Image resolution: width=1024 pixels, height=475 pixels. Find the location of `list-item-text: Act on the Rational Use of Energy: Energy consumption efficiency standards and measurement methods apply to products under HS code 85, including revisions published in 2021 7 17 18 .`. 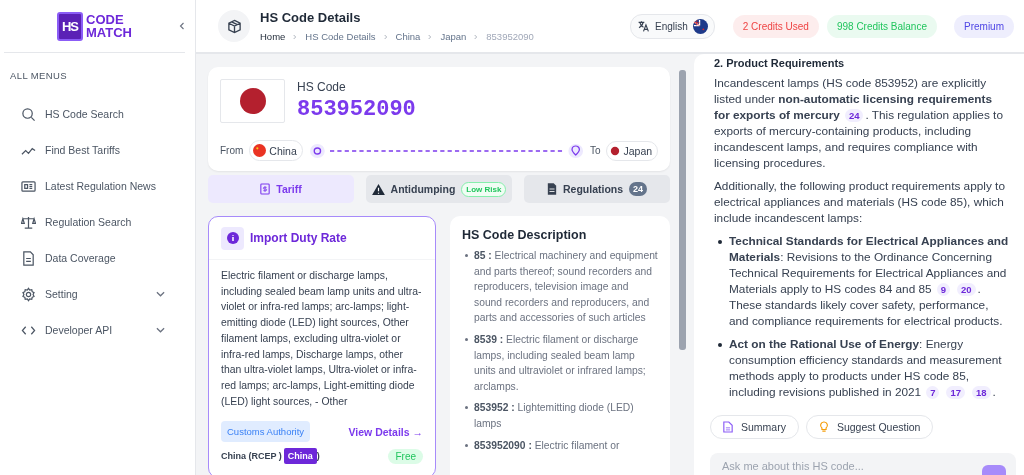

list-item-text: Act on the Rational Use of Energy: Energy consumption efficiency standards and measurement methods apply to products under HS code 85, including revisions published in 2021 7 17 18 . is located at coordinates (866, 368).